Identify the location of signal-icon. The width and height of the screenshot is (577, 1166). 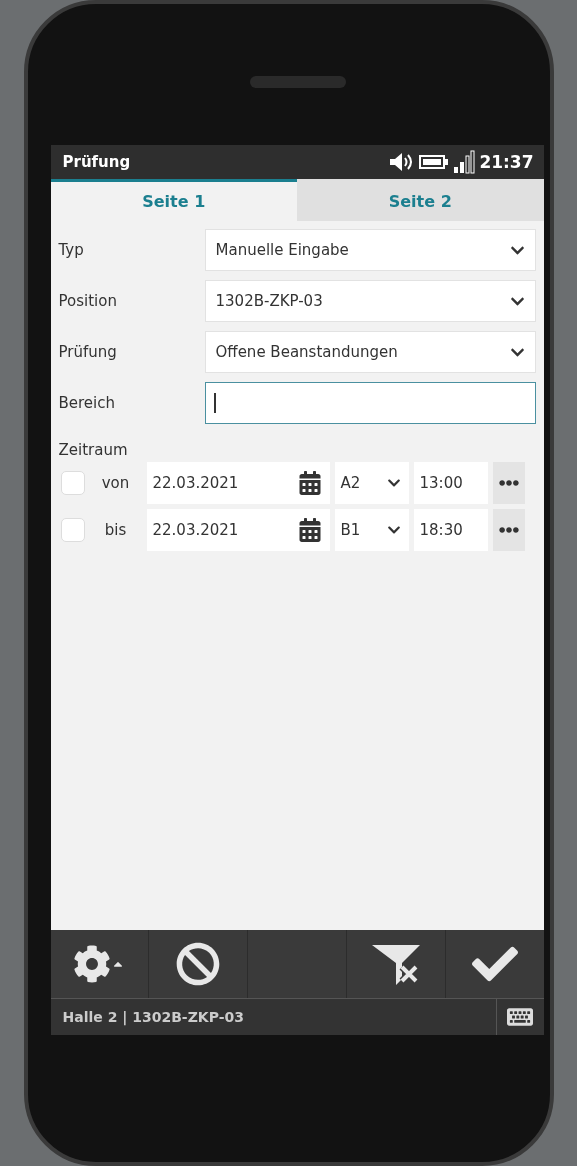
(464, 162).